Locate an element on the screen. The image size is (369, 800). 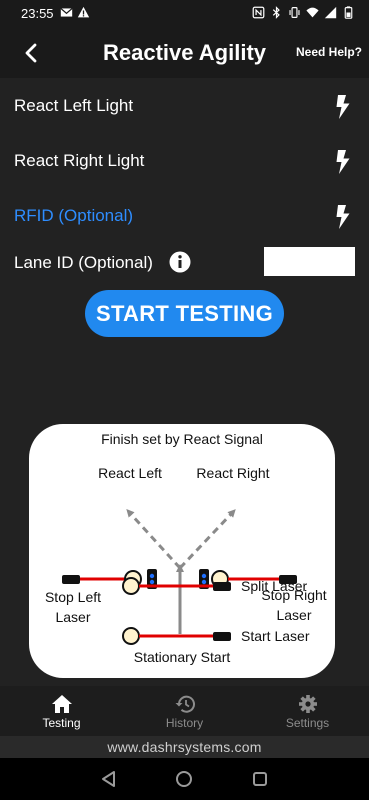
nfc-icon is located at coordinates (258, 12).